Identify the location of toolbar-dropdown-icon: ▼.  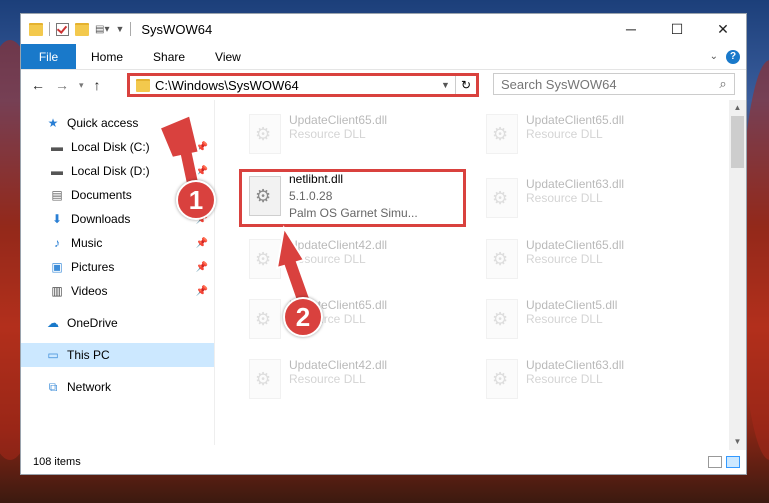
(119, 29).